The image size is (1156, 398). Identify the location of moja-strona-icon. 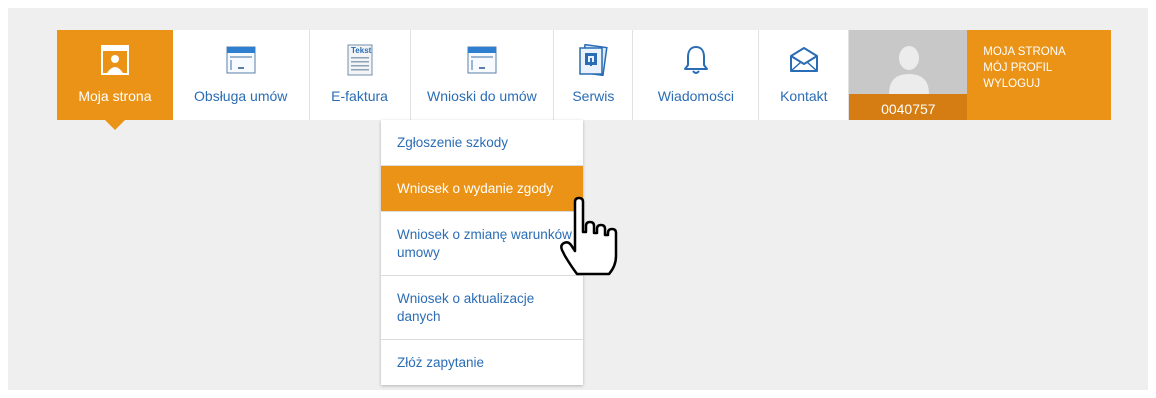
(114, 60).